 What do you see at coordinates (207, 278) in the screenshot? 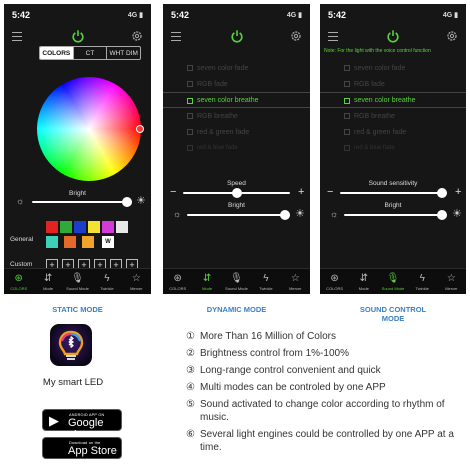
I see `mode-icon: ⇵` at bounding box center [207, 278].